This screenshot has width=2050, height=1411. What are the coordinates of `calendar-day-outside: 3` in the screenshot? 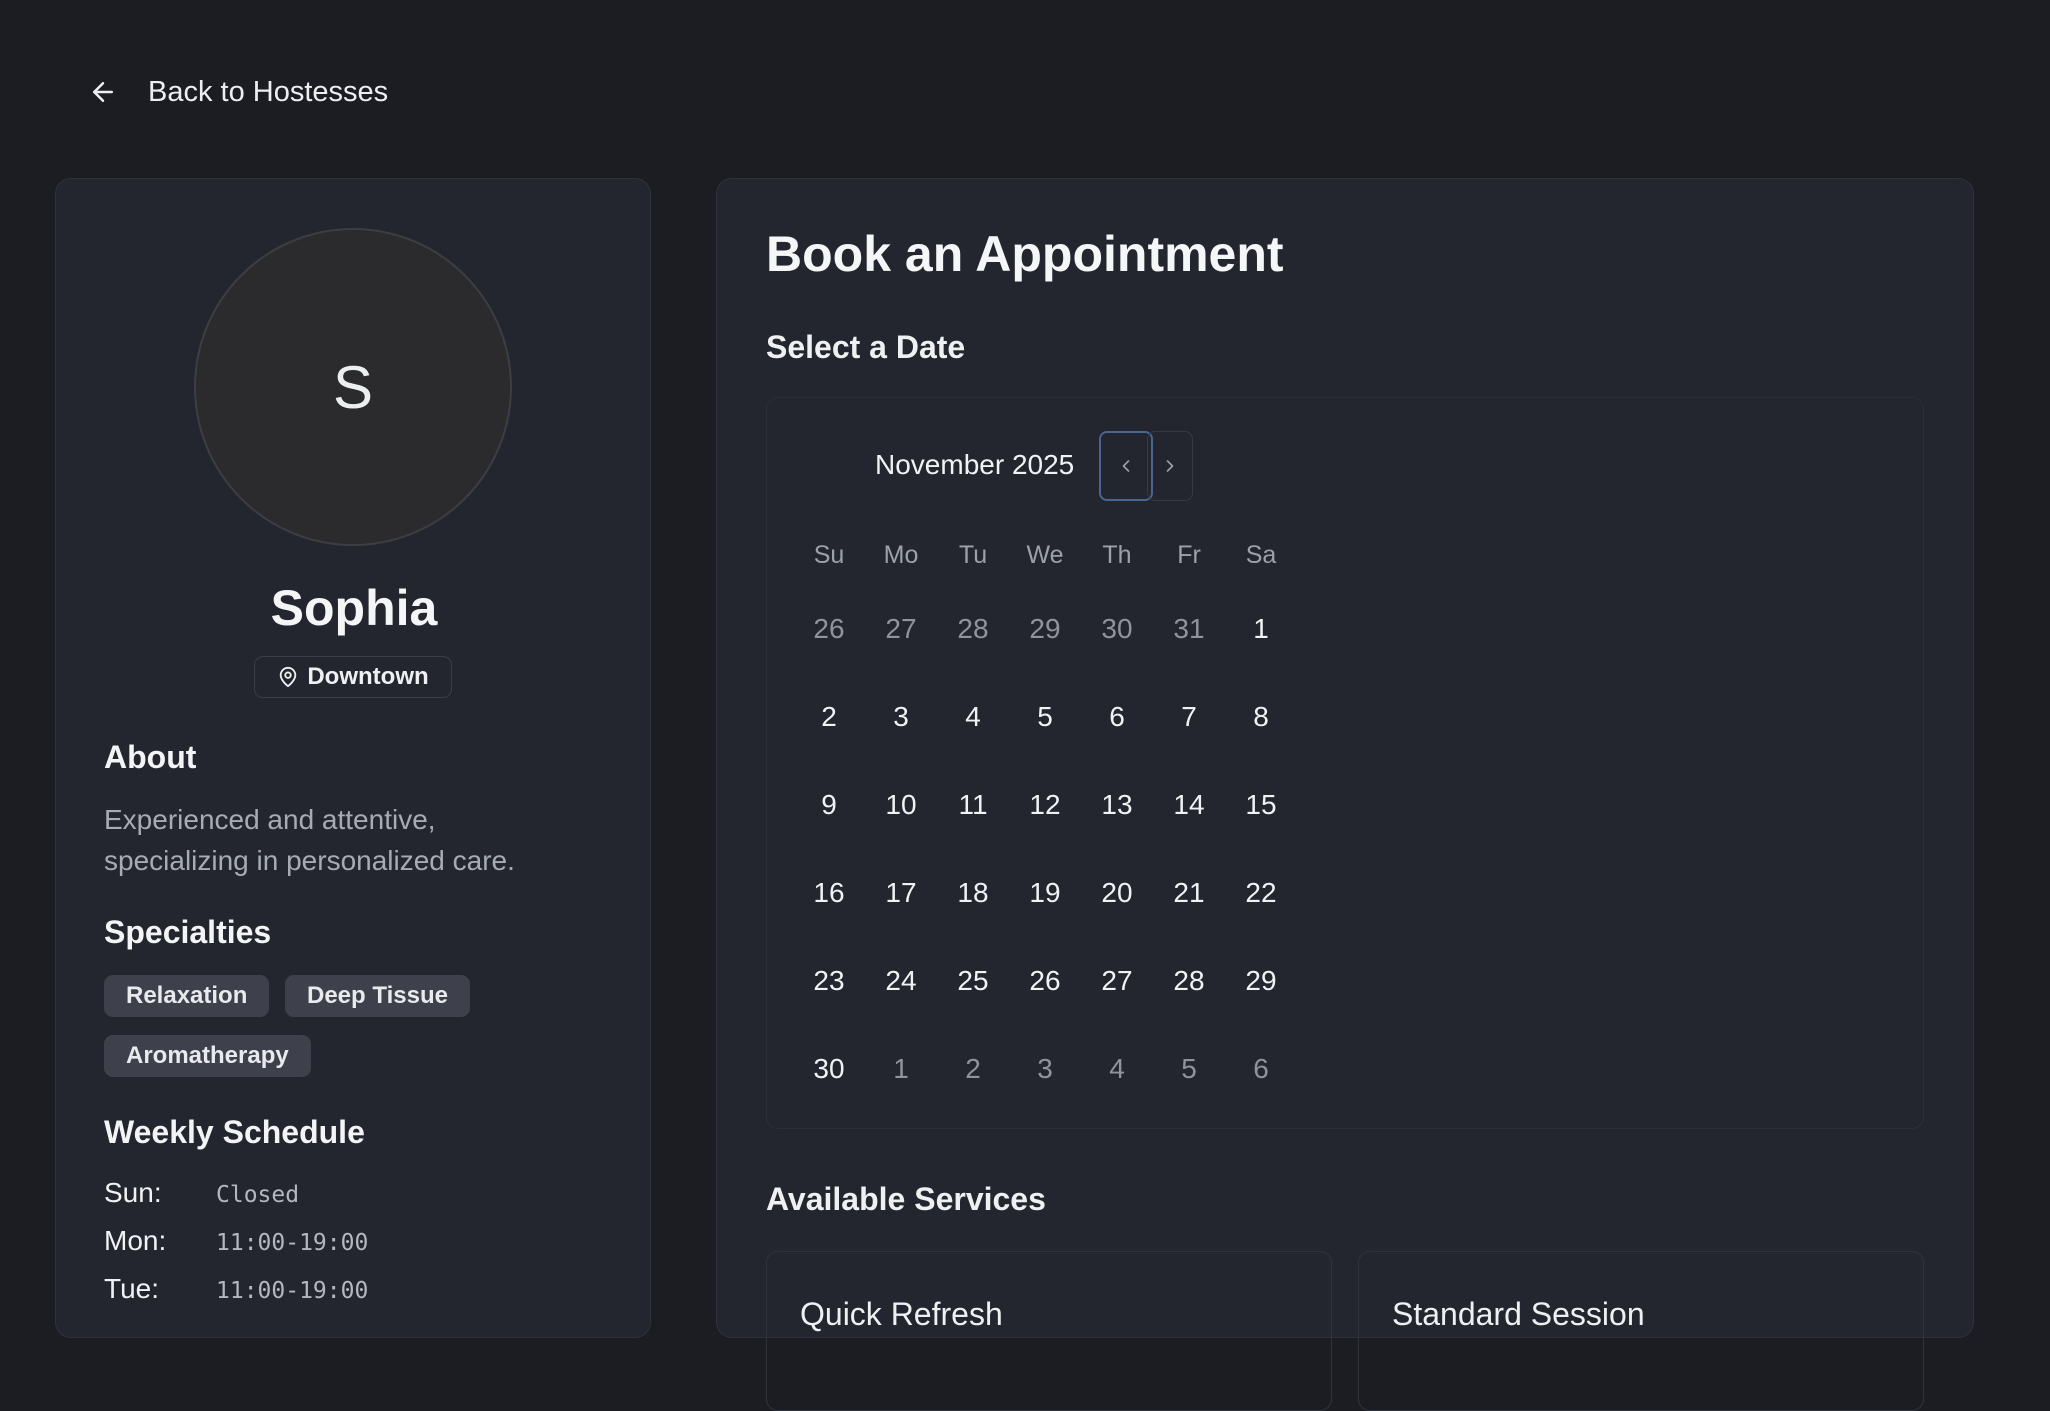 It's located at (1045, 1069).